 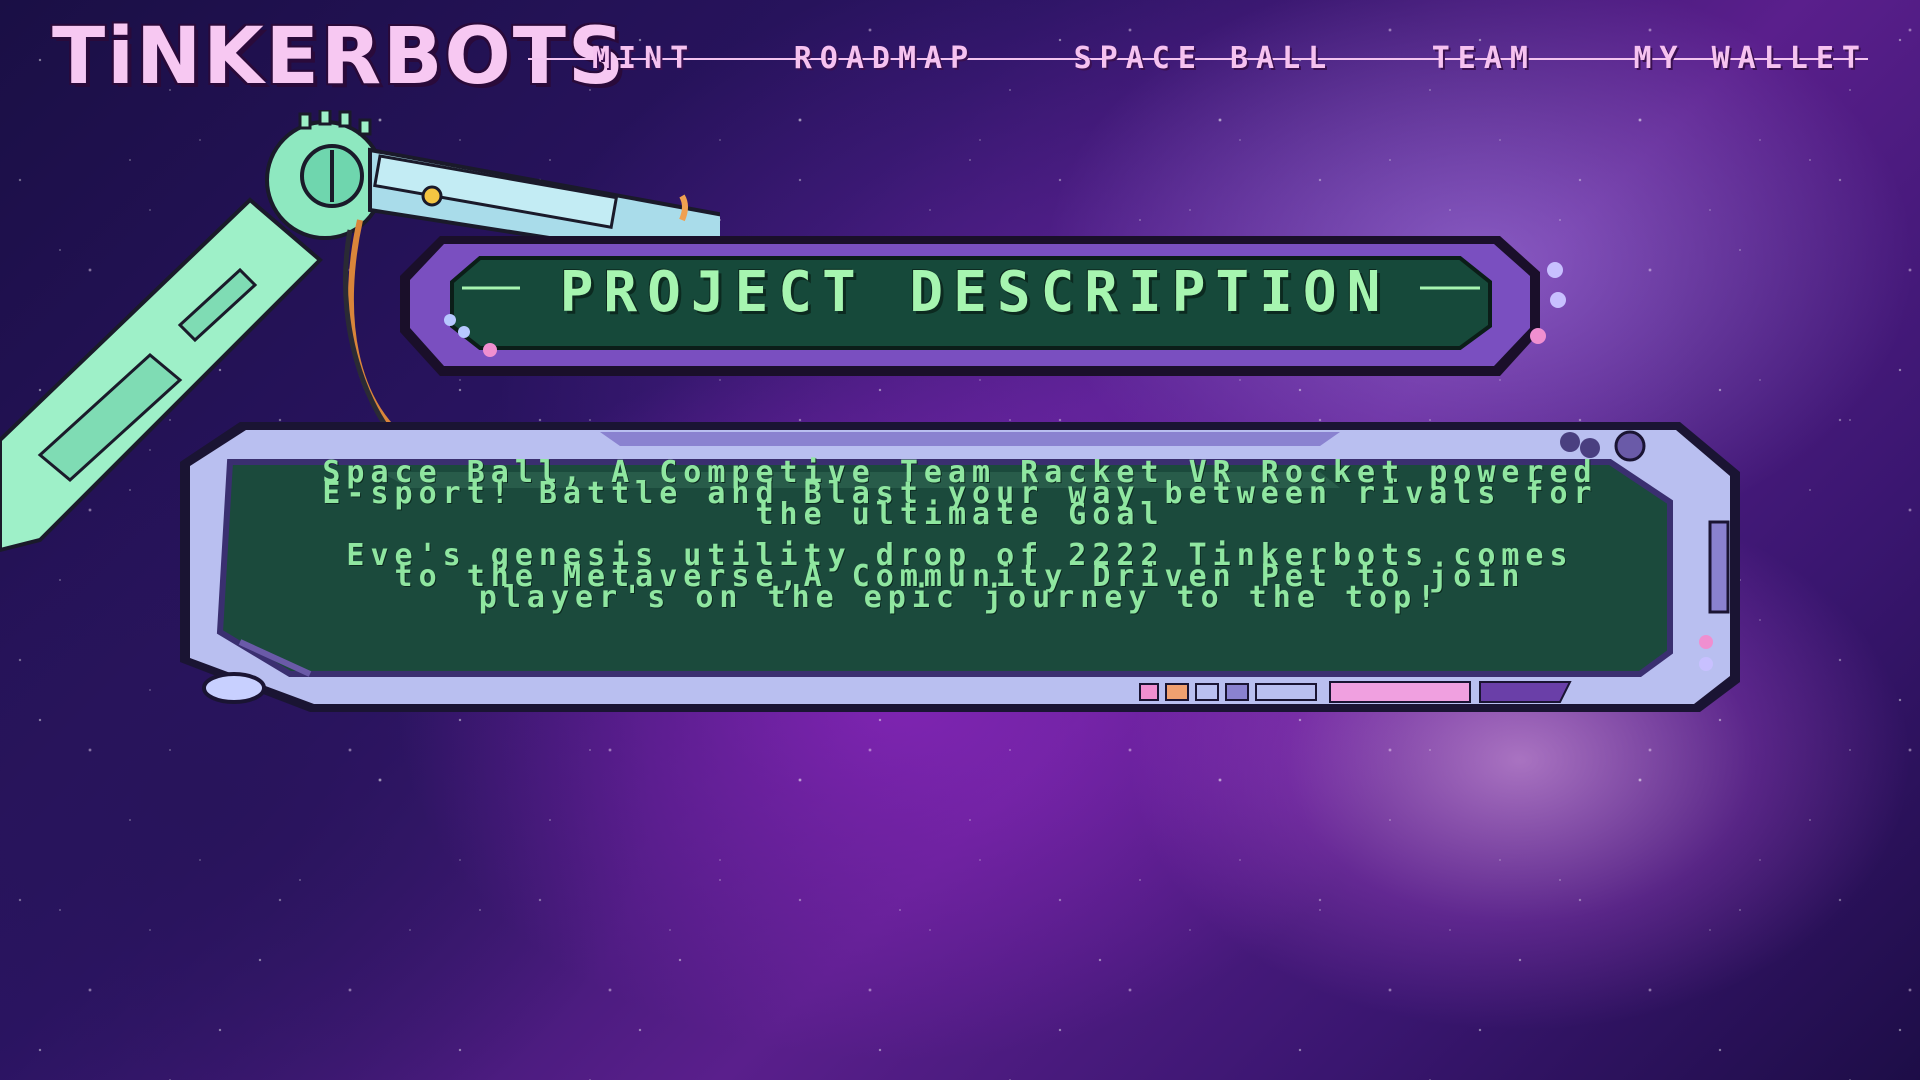 I want to click on section-title: PROJECT DESCRIPTION, so click(x=975, y=292).